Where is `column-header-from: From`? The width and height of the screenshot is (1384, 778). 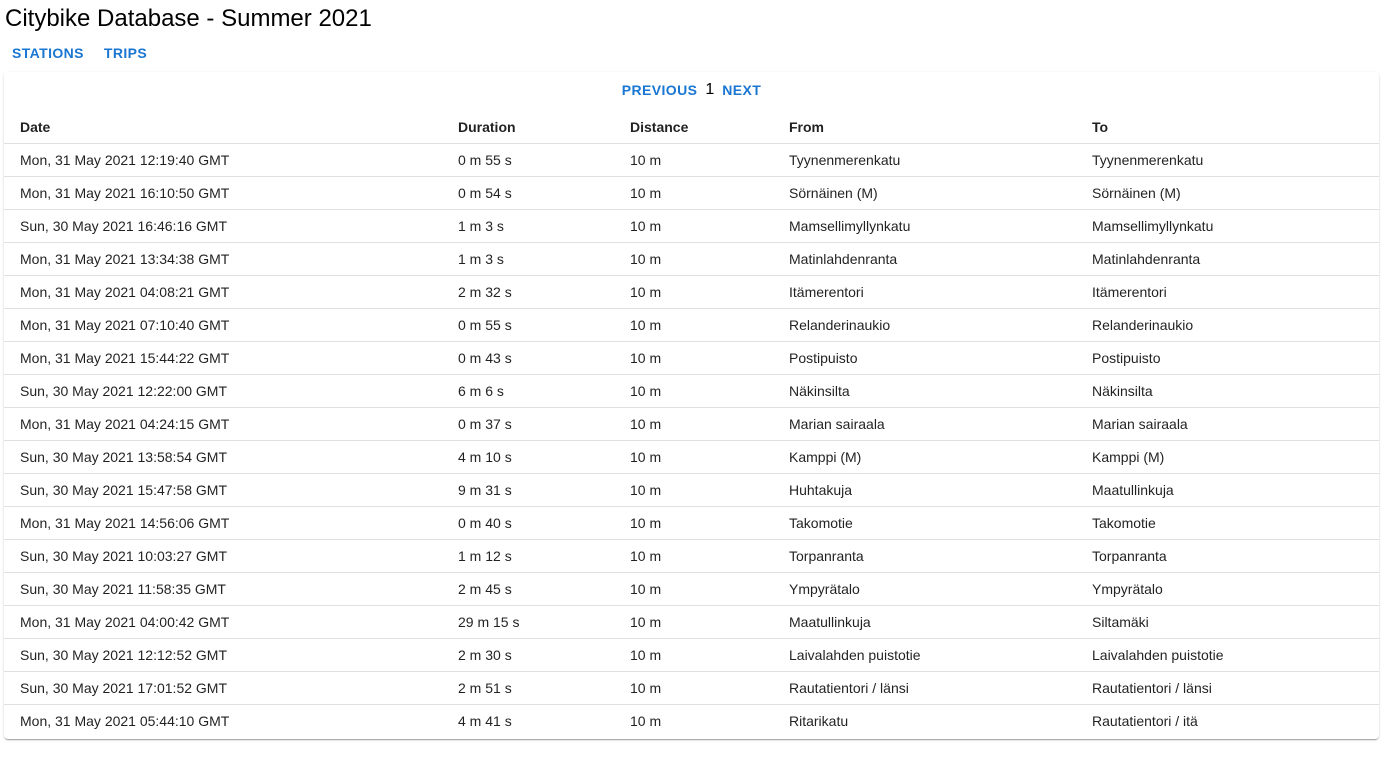 column-header-from: From is located at coordinates (924, 127).